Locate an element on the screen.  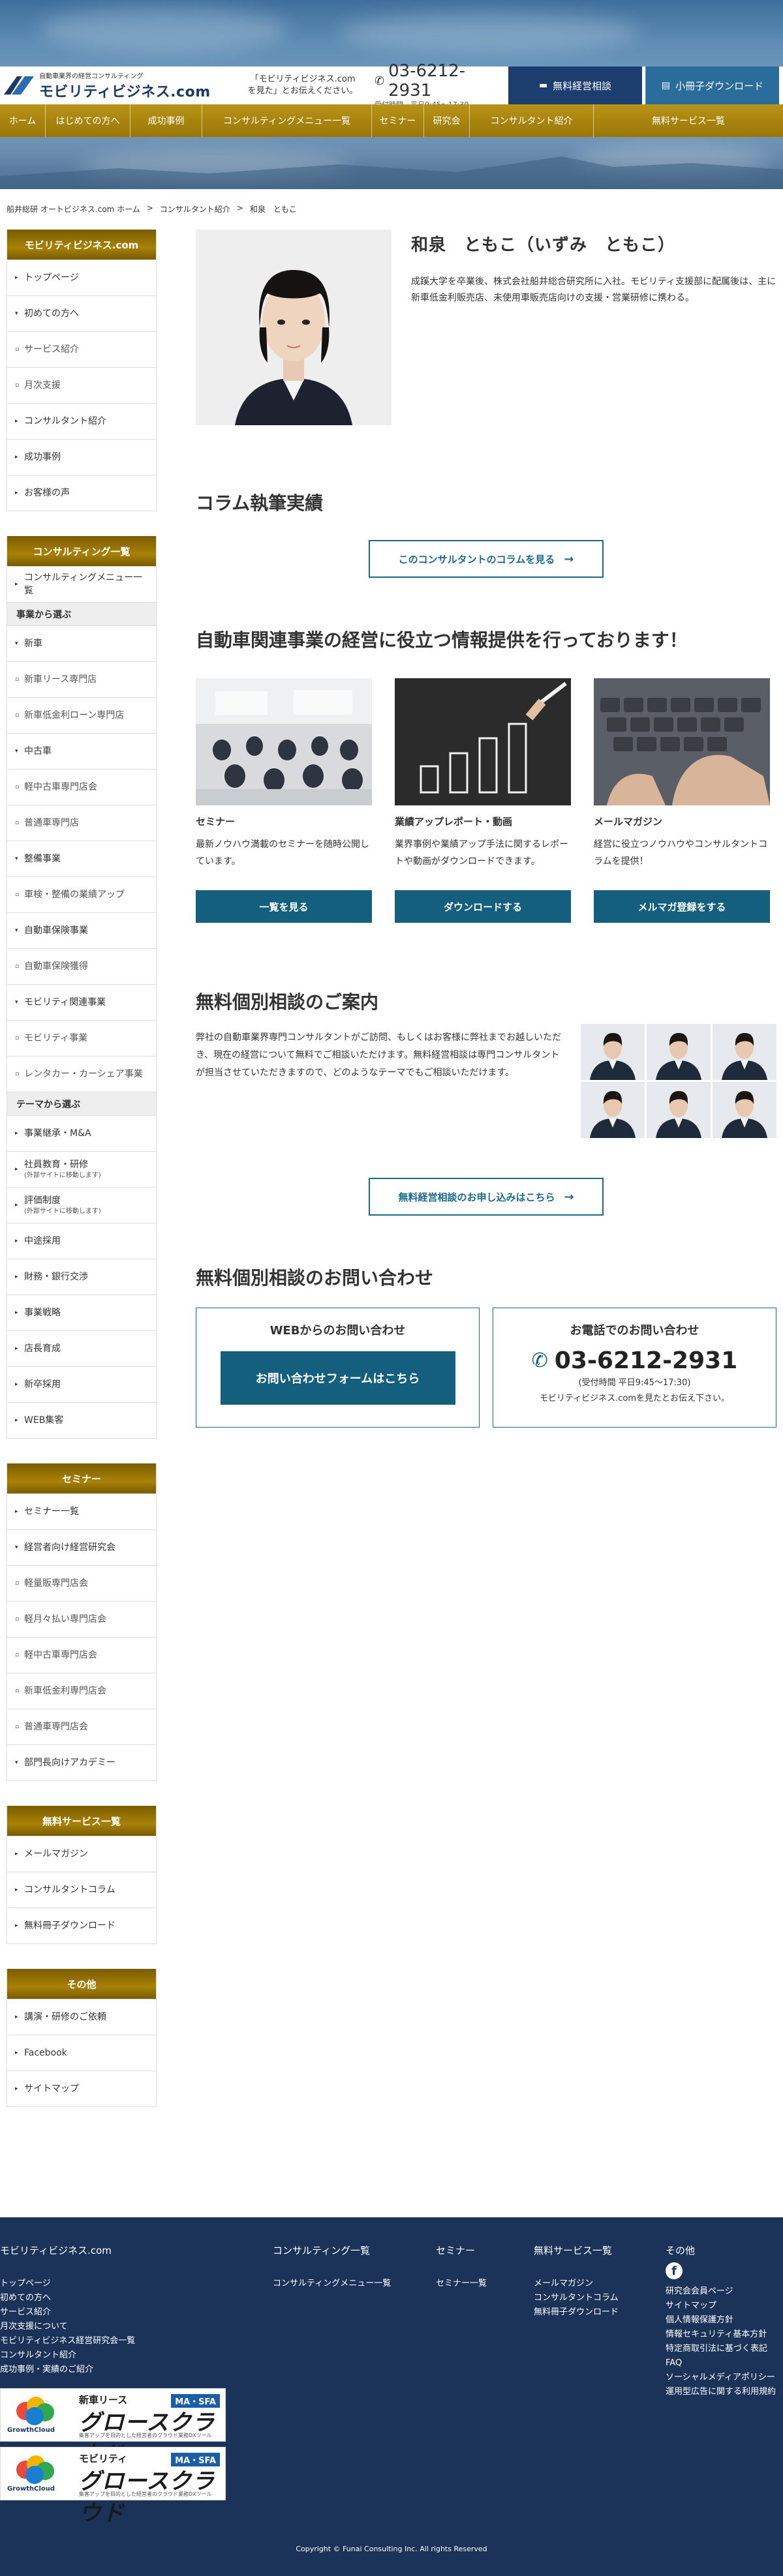
footer-link: 成功事例・実績のご紹介 is located at coordinates (130, 2370).